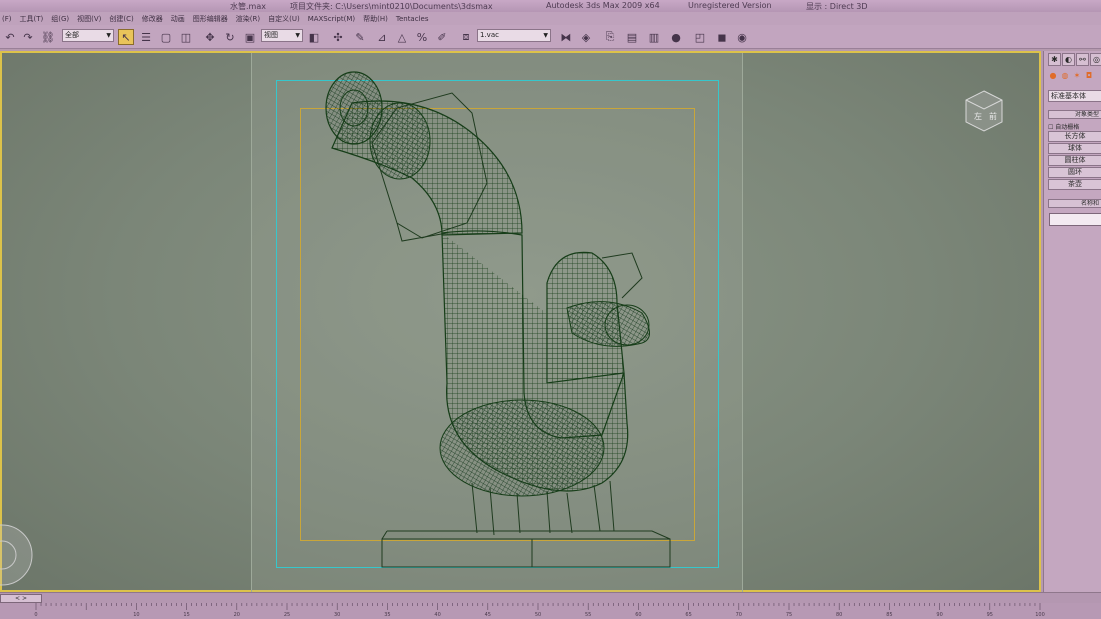  What do you see at coordinates (688, 615) in the screenshot?
I see `timeline-tick-label: 65` at bounding box center [688, 615].